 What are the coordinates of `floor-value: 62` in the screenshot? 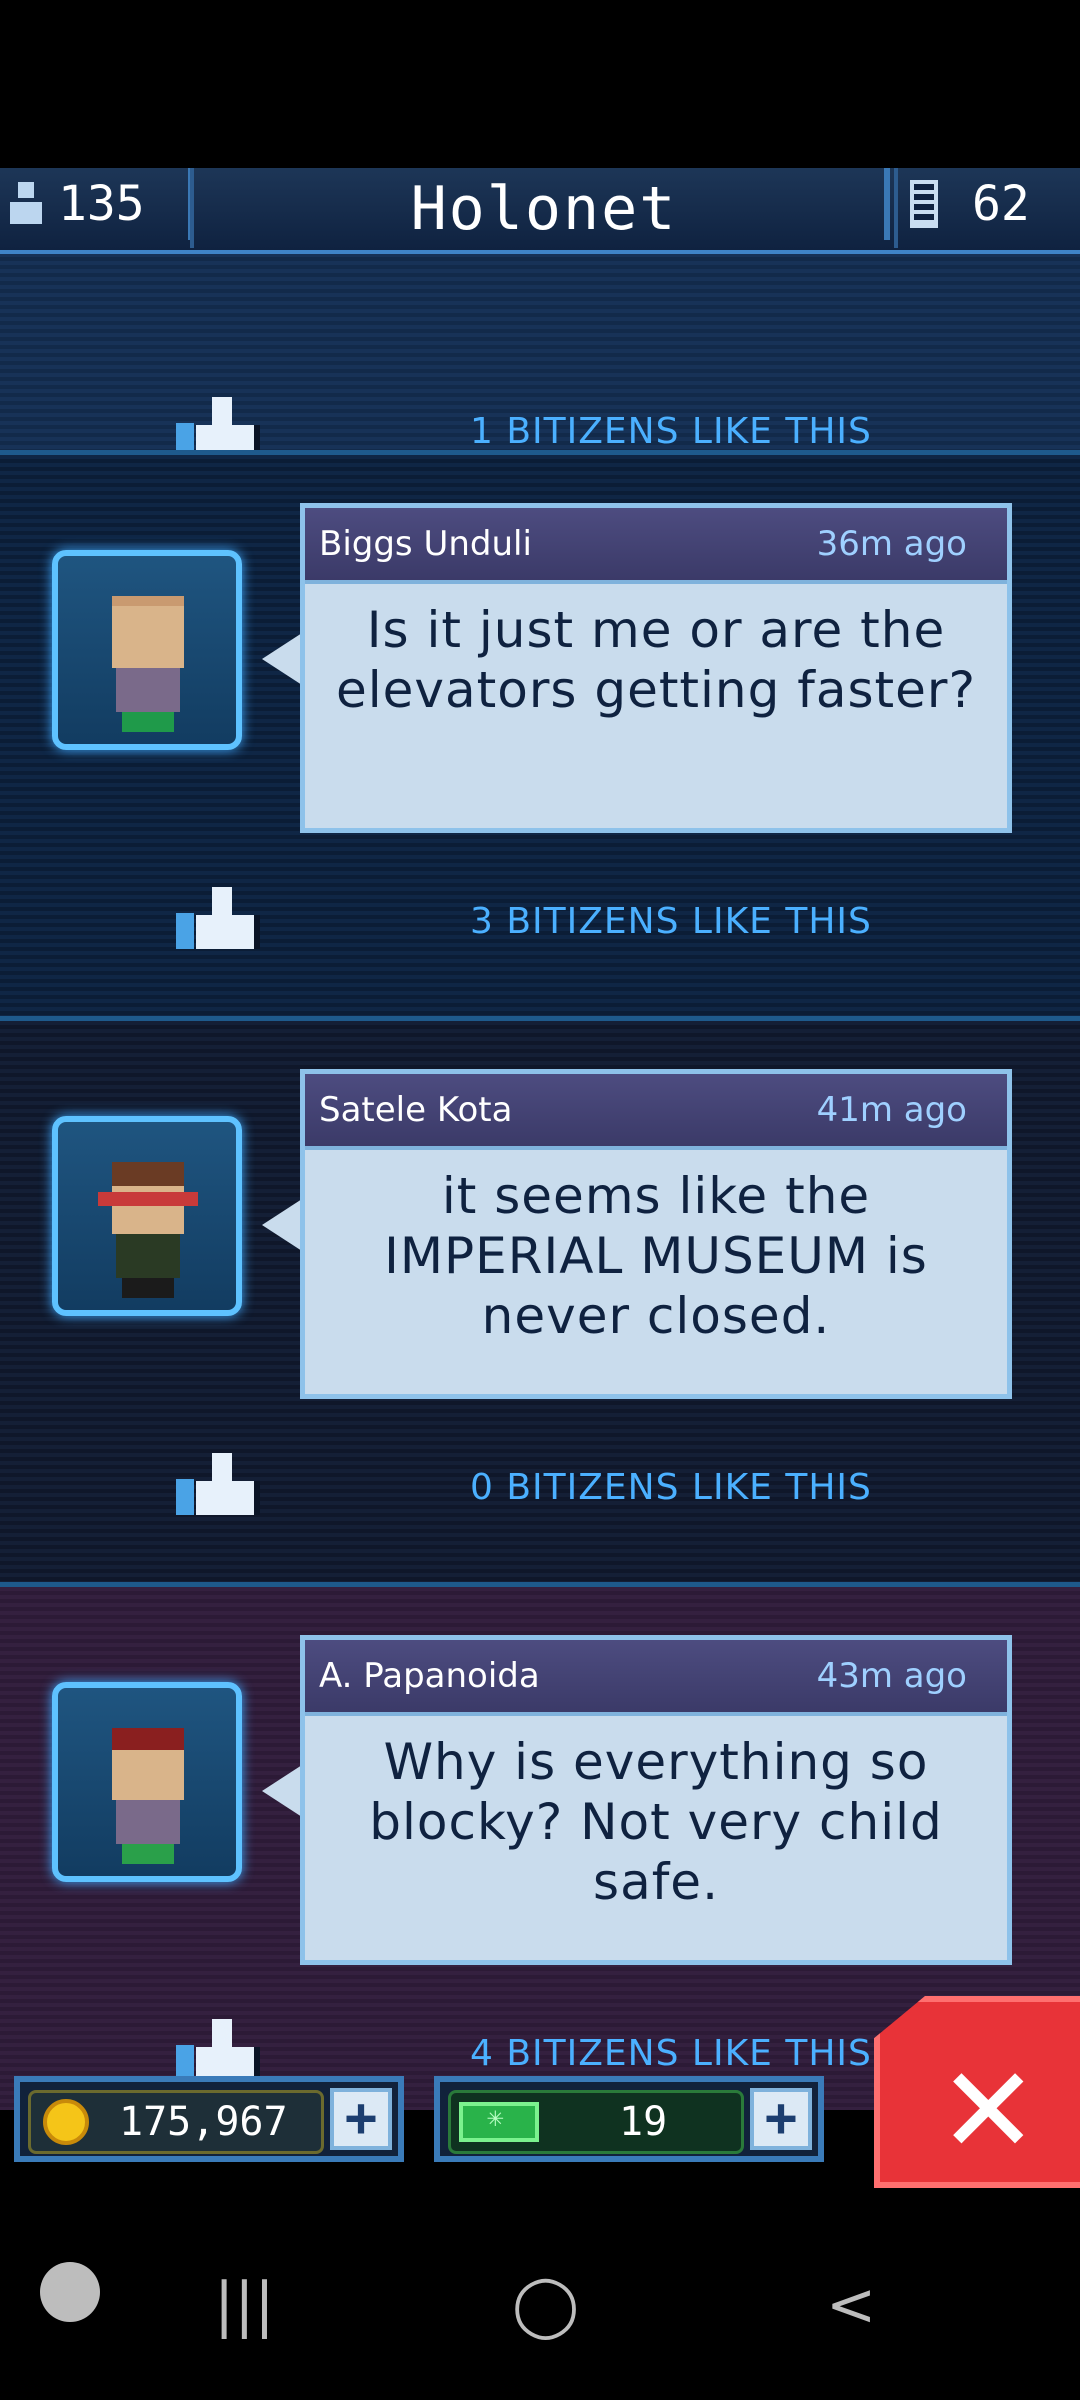 It's located at (1001, 204).